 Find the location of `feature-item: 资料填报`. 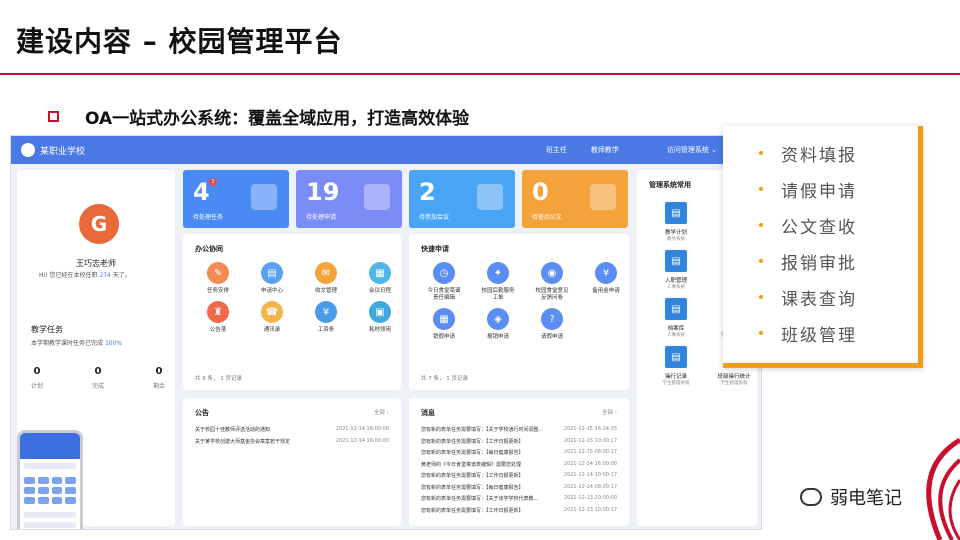

feature-item: 资料填报 is located at coordinates (820, 153).